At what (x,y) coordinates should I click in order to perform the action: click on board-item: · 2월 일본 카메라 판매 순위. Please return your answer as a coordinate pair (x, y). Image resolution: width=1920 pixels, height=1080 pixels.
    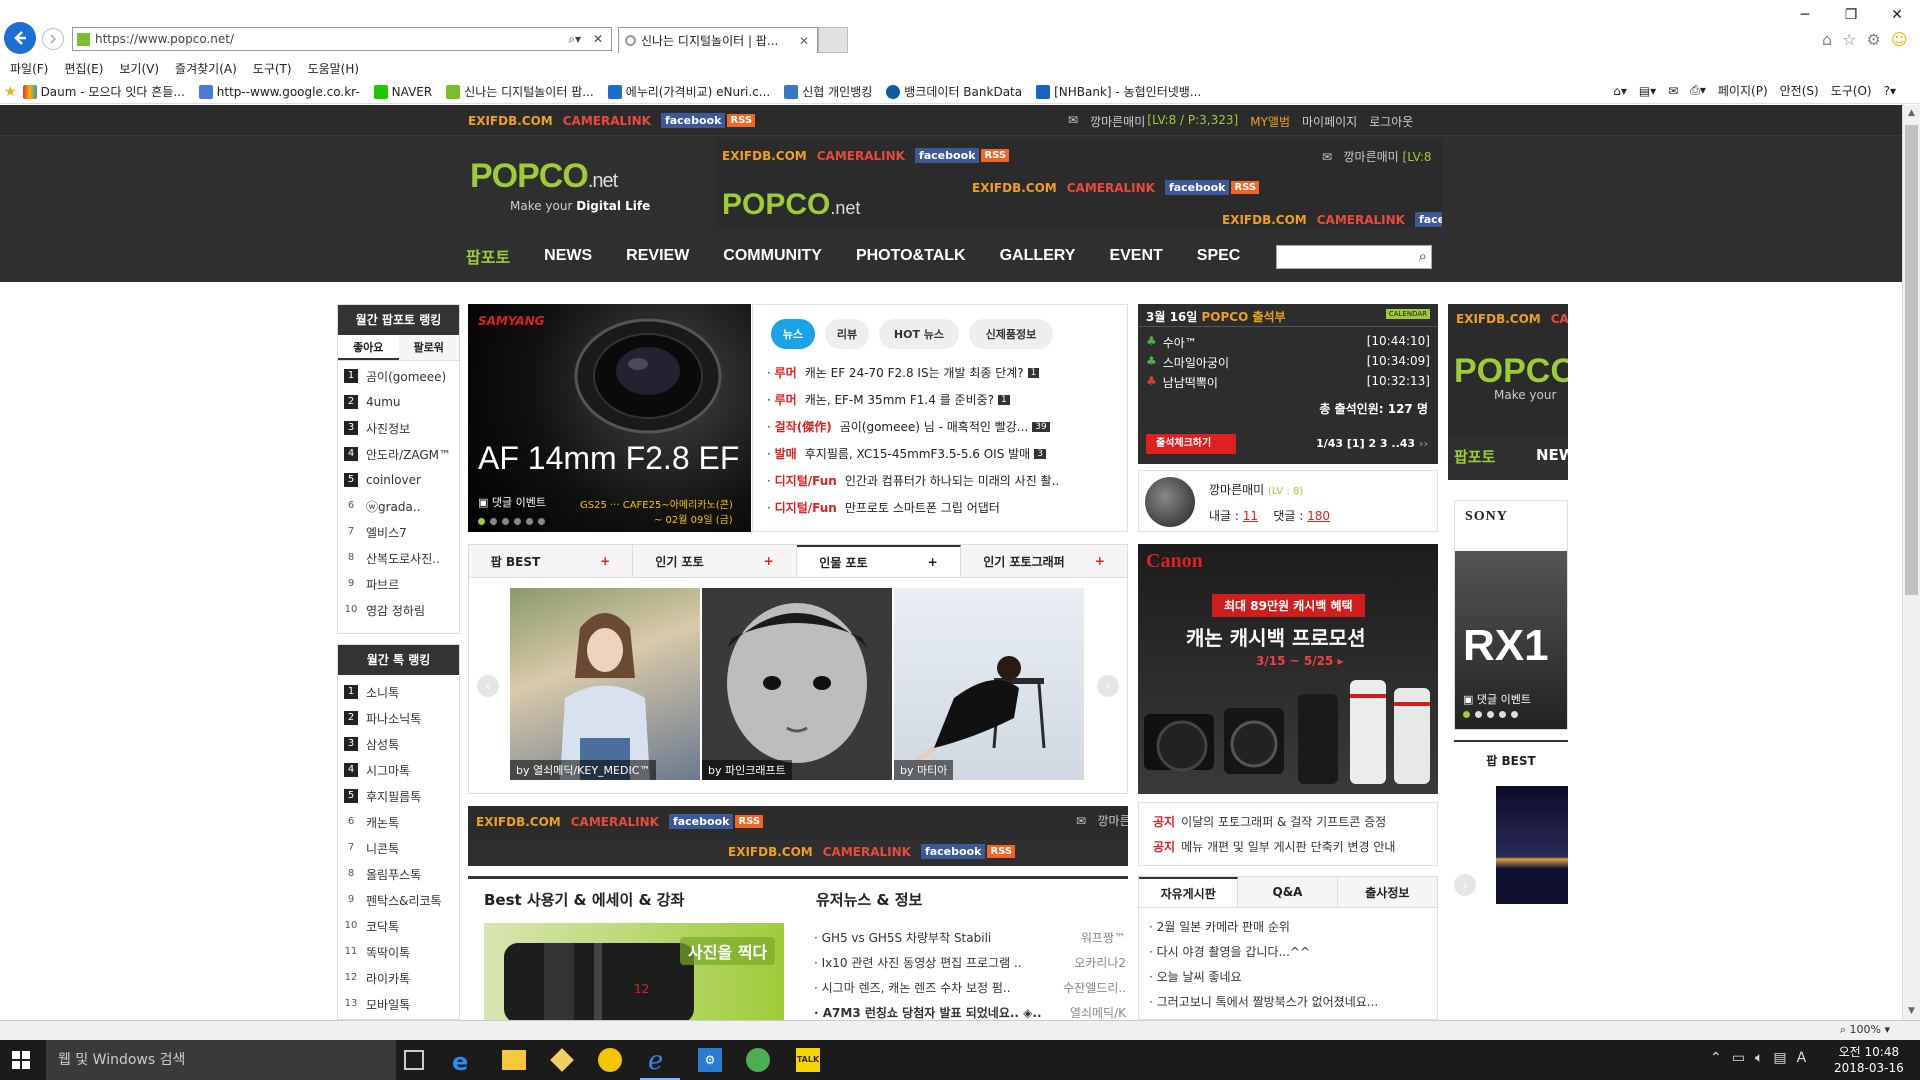
    Looking at the image, I should click on (1293, 926).